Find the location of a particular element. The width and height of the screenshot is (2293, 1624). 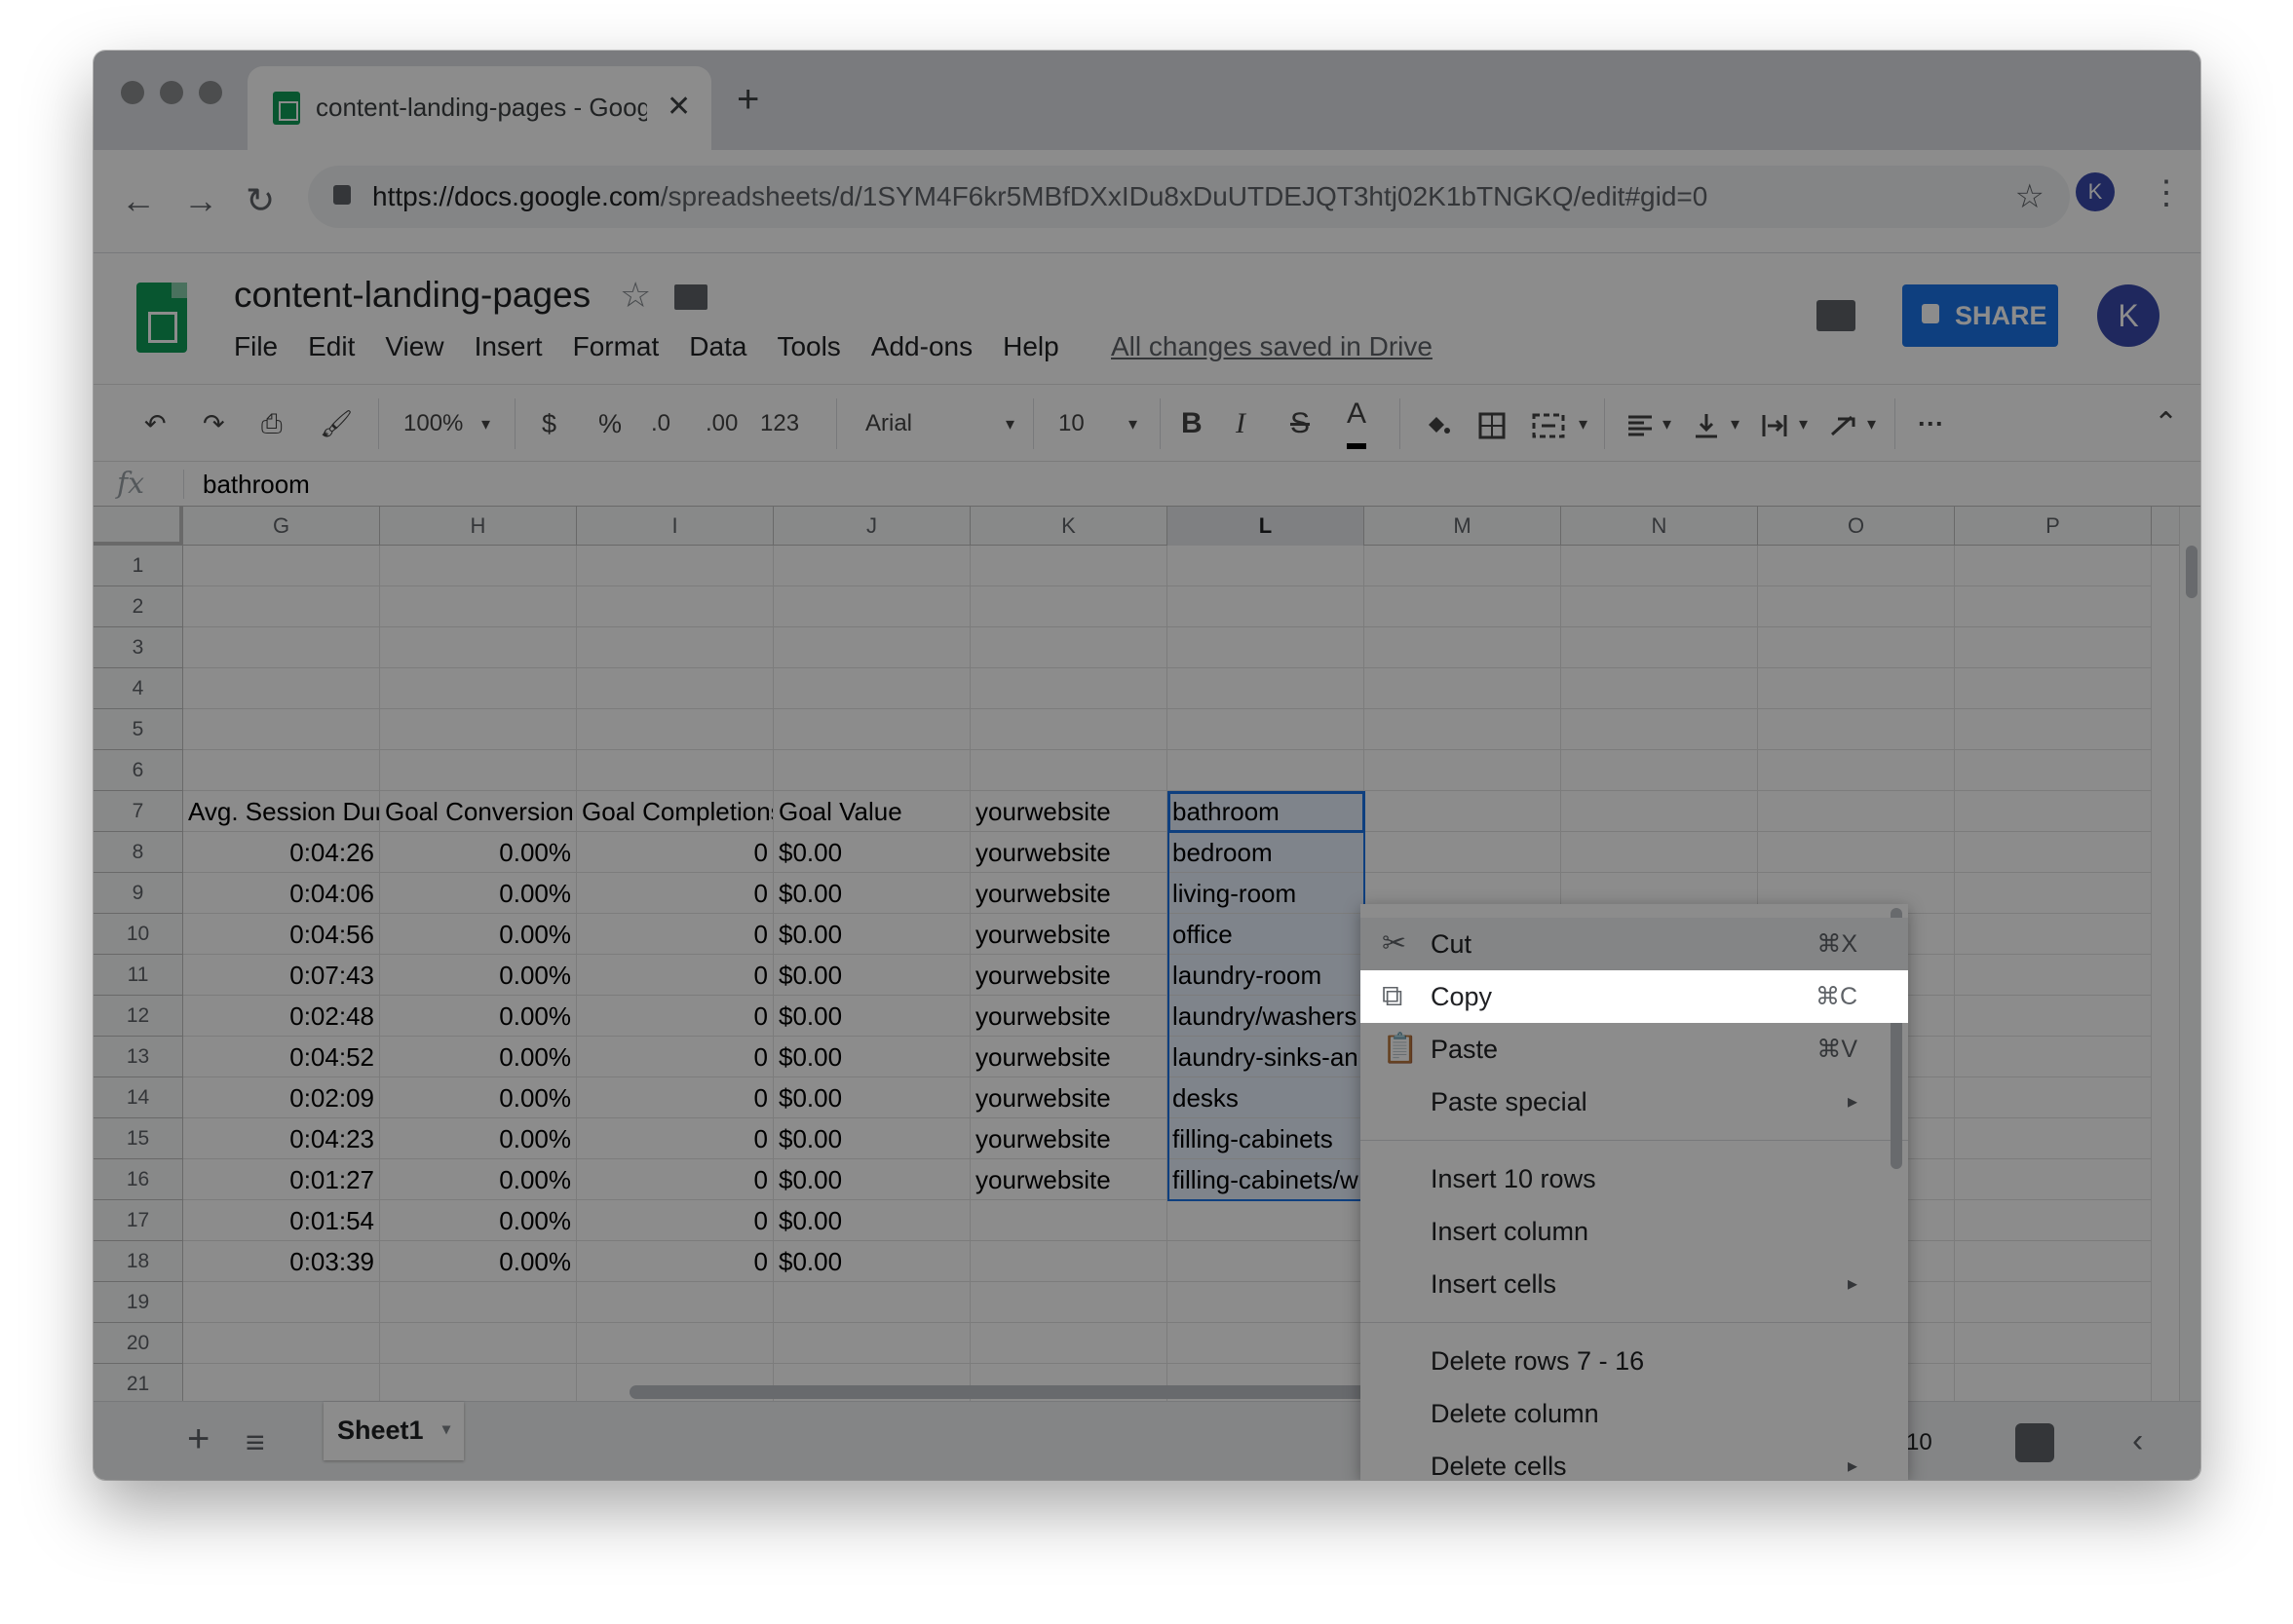

cell-h6 is located at coordinates (478, 770).